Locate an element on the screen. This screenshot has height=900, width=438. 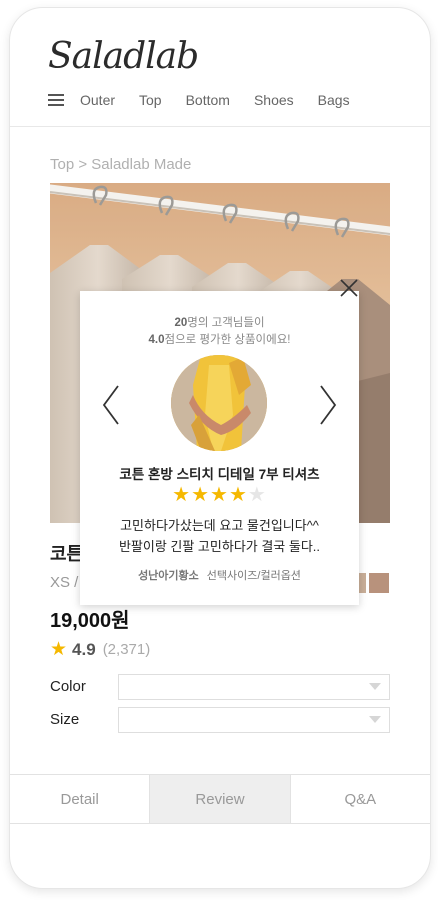
review-count-suffix: 명의 고객님들이 is located at coordinates (226, 323).